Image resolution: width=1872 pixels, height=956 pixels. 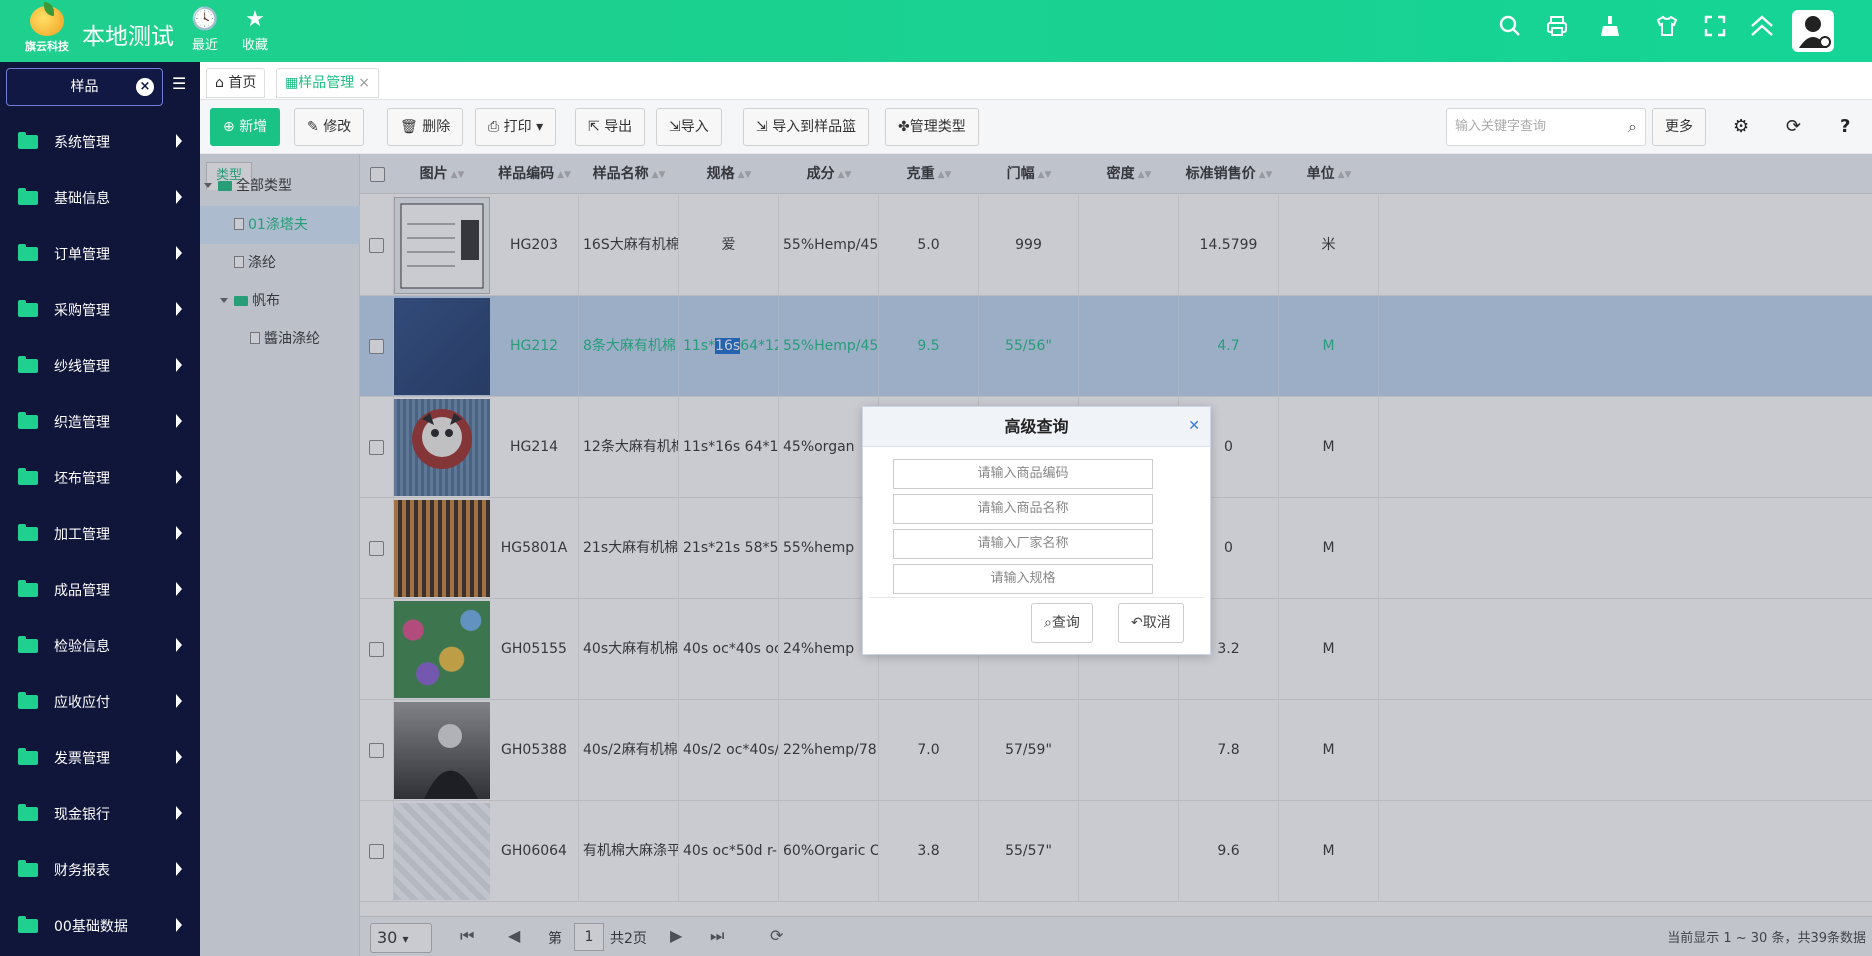 What do you see at coordinates (1023, 544) in the screenshot?
I see `manufacturer-field: 请输入厂家名称` at bounding box center [1023, 544].